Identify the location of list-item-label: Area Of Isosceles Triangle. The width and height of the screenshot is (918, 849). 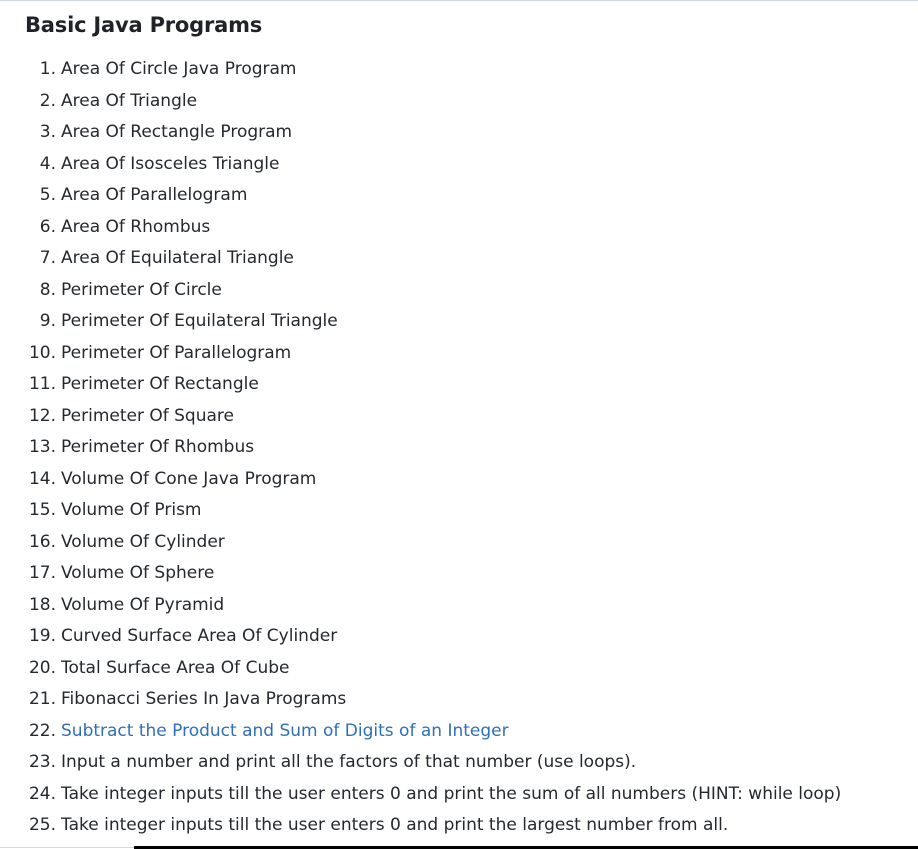
(170, 163).